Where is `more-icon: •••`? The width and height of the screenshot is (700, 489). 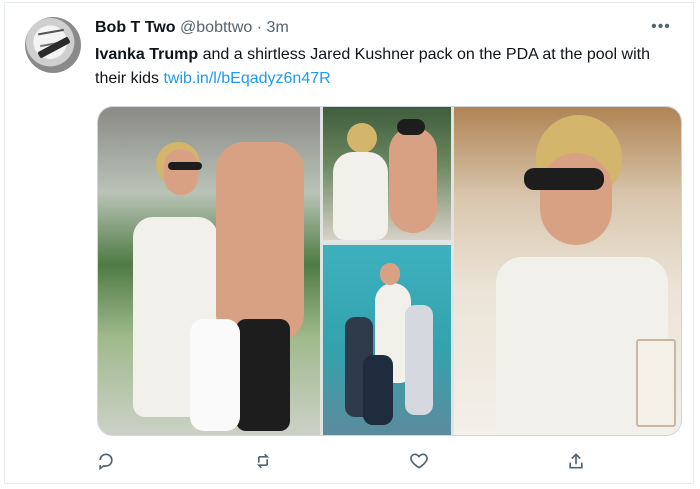
more-icon: ••• is located at coordinates (661, 27).